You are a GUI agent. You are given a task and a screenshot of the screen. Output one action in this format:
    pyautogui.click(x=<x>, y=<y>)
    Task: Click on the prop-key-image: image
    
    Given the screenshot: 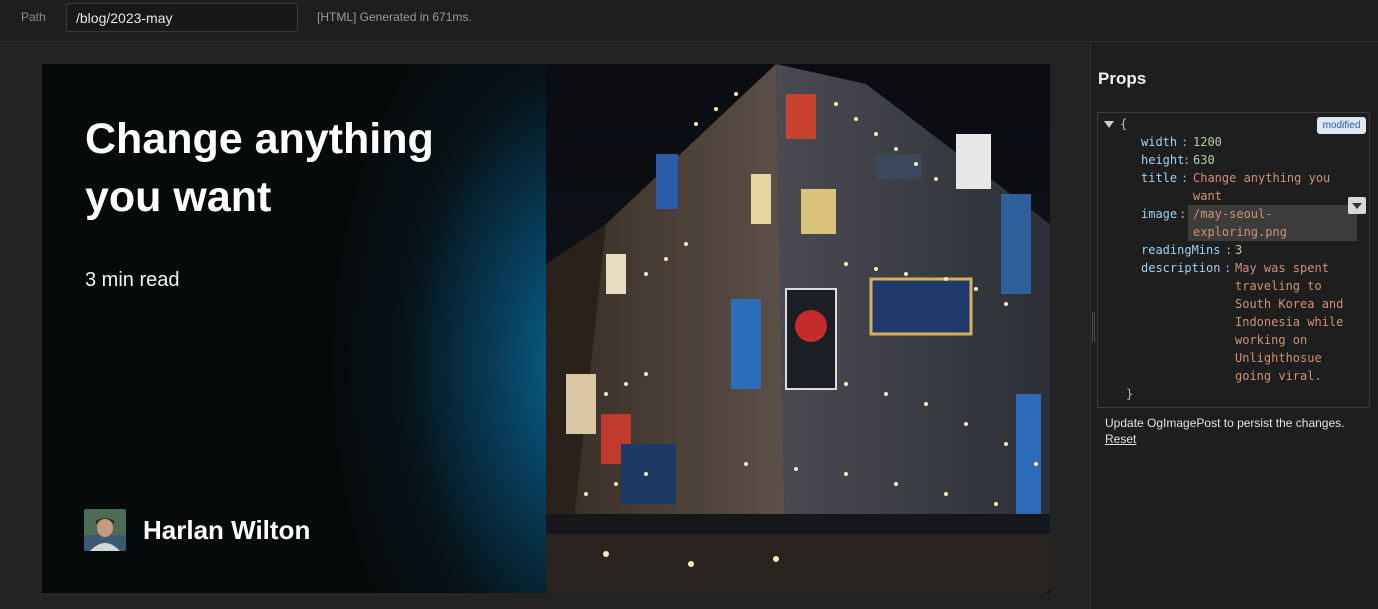 What is the action you would take?
    pyautogui.click(x=1159, y=214)
    